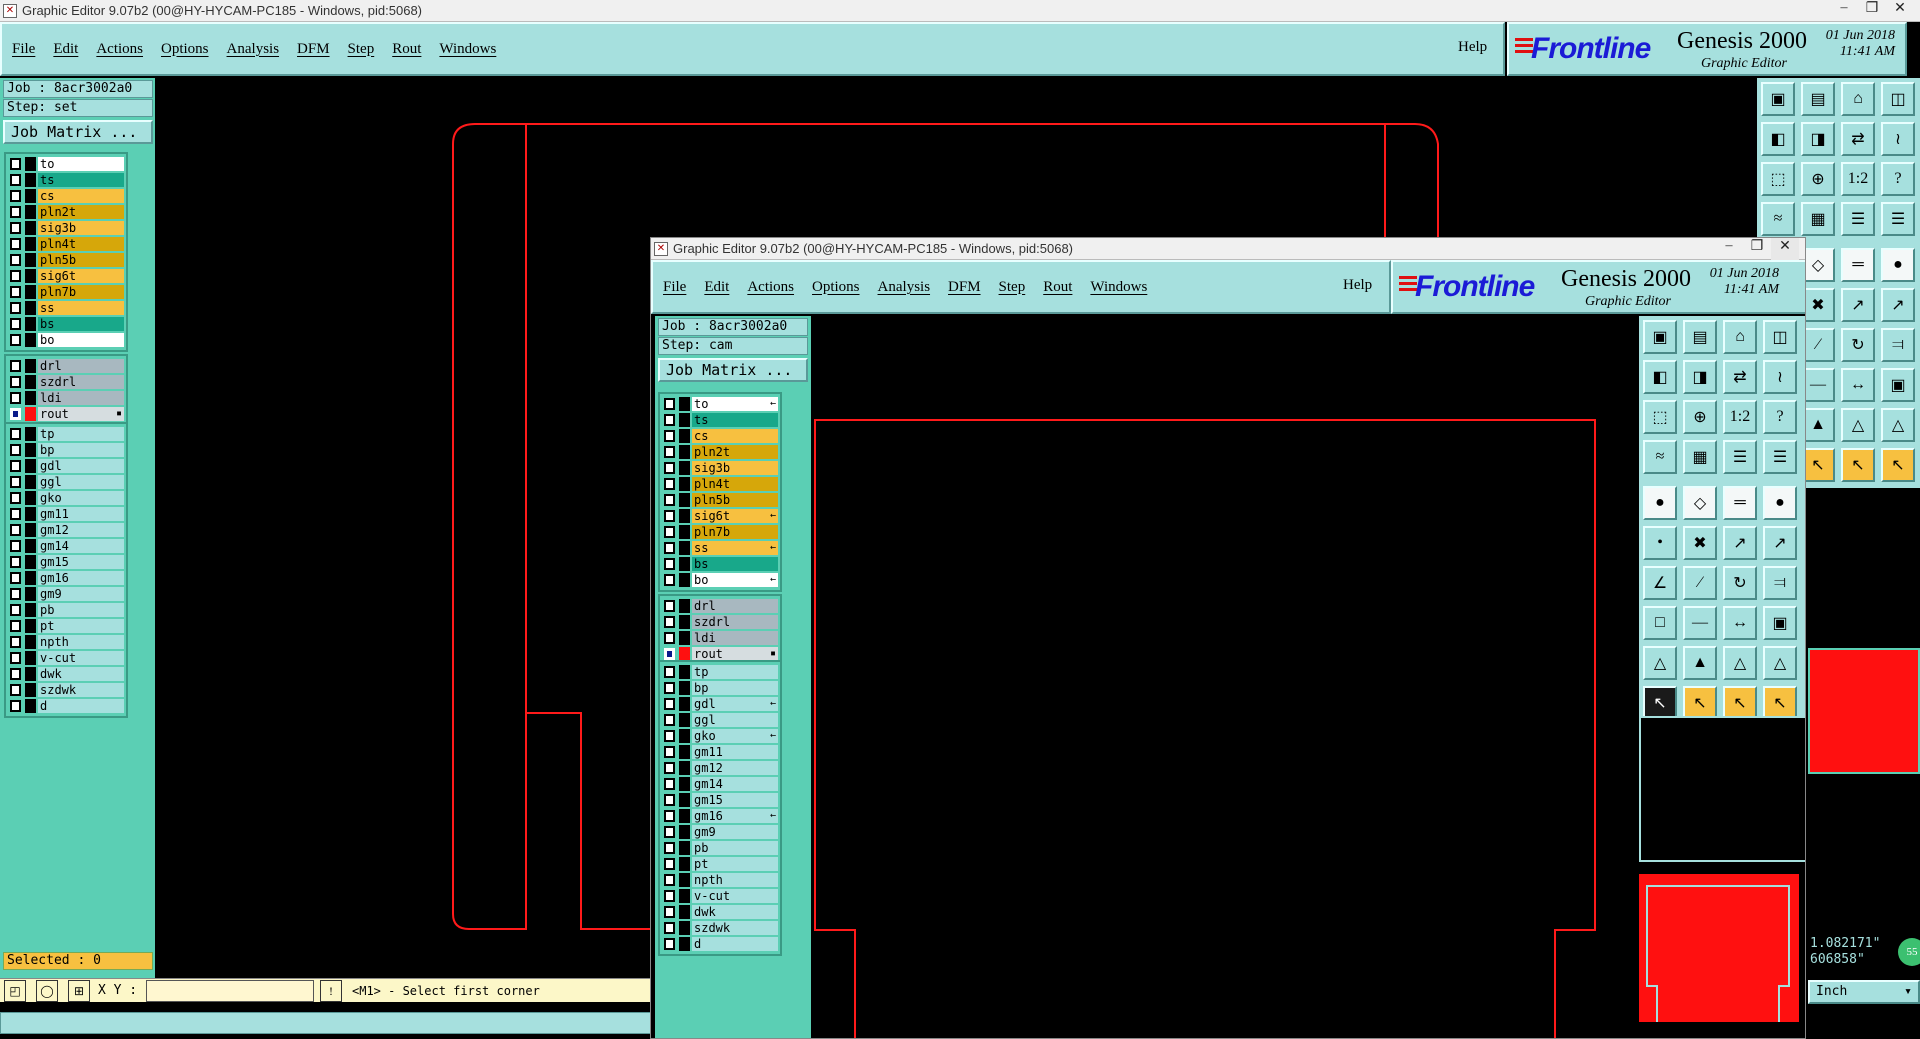 The width and height of the screenshot is (1920, 1039). I want to click on layer-name: ggl, so click(81, 482).